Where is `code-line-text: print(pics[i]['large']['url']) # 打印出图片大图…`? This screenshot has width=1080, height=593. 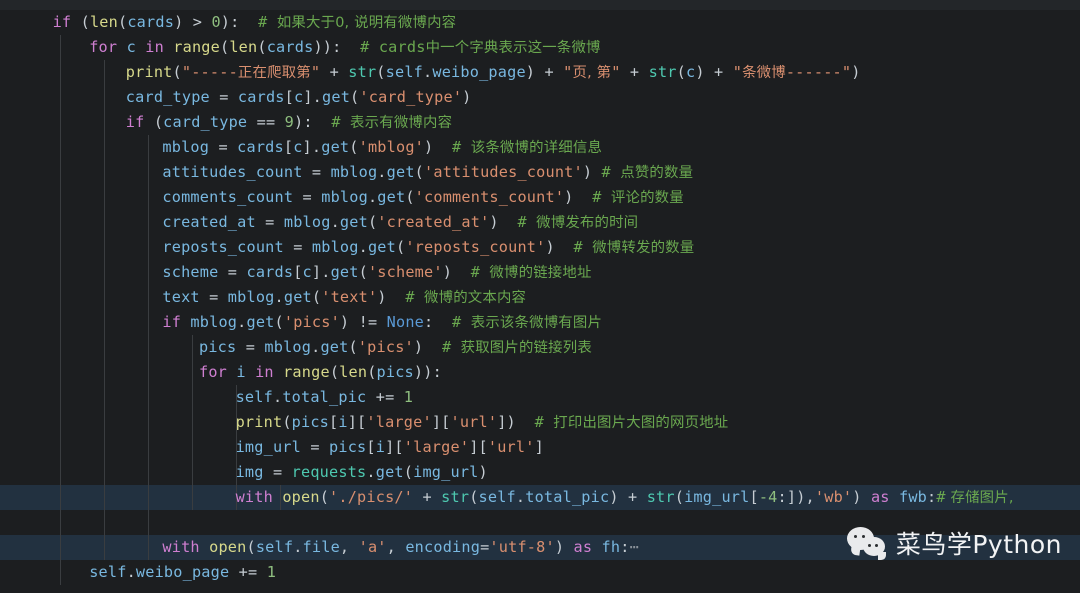
code-line-text: print(pics[i]['large']['url']) # 打印出图片大图… is located at coordinates (482, 422).